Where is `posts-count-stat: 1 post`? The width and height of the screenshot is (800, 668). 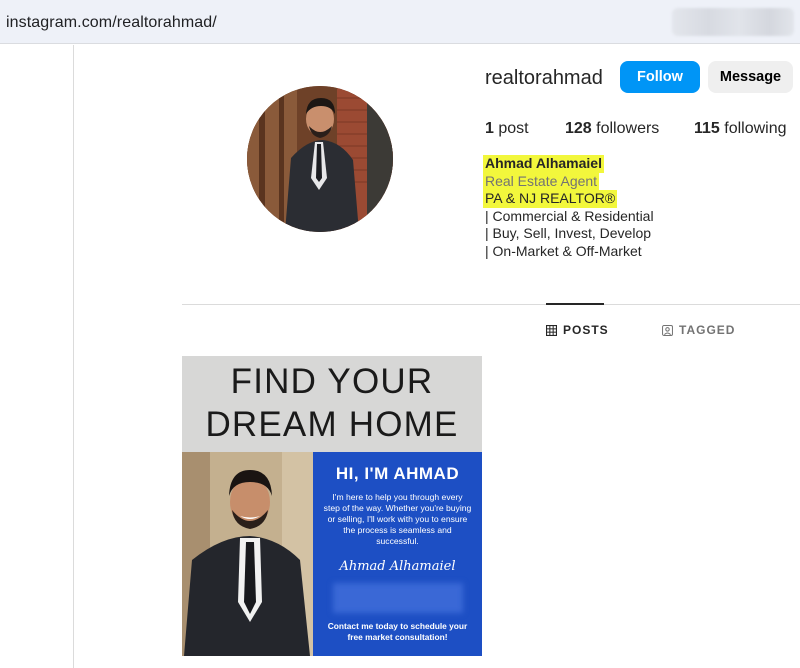
posts-count-stat: 1 post is located at coordinates (507, 129).